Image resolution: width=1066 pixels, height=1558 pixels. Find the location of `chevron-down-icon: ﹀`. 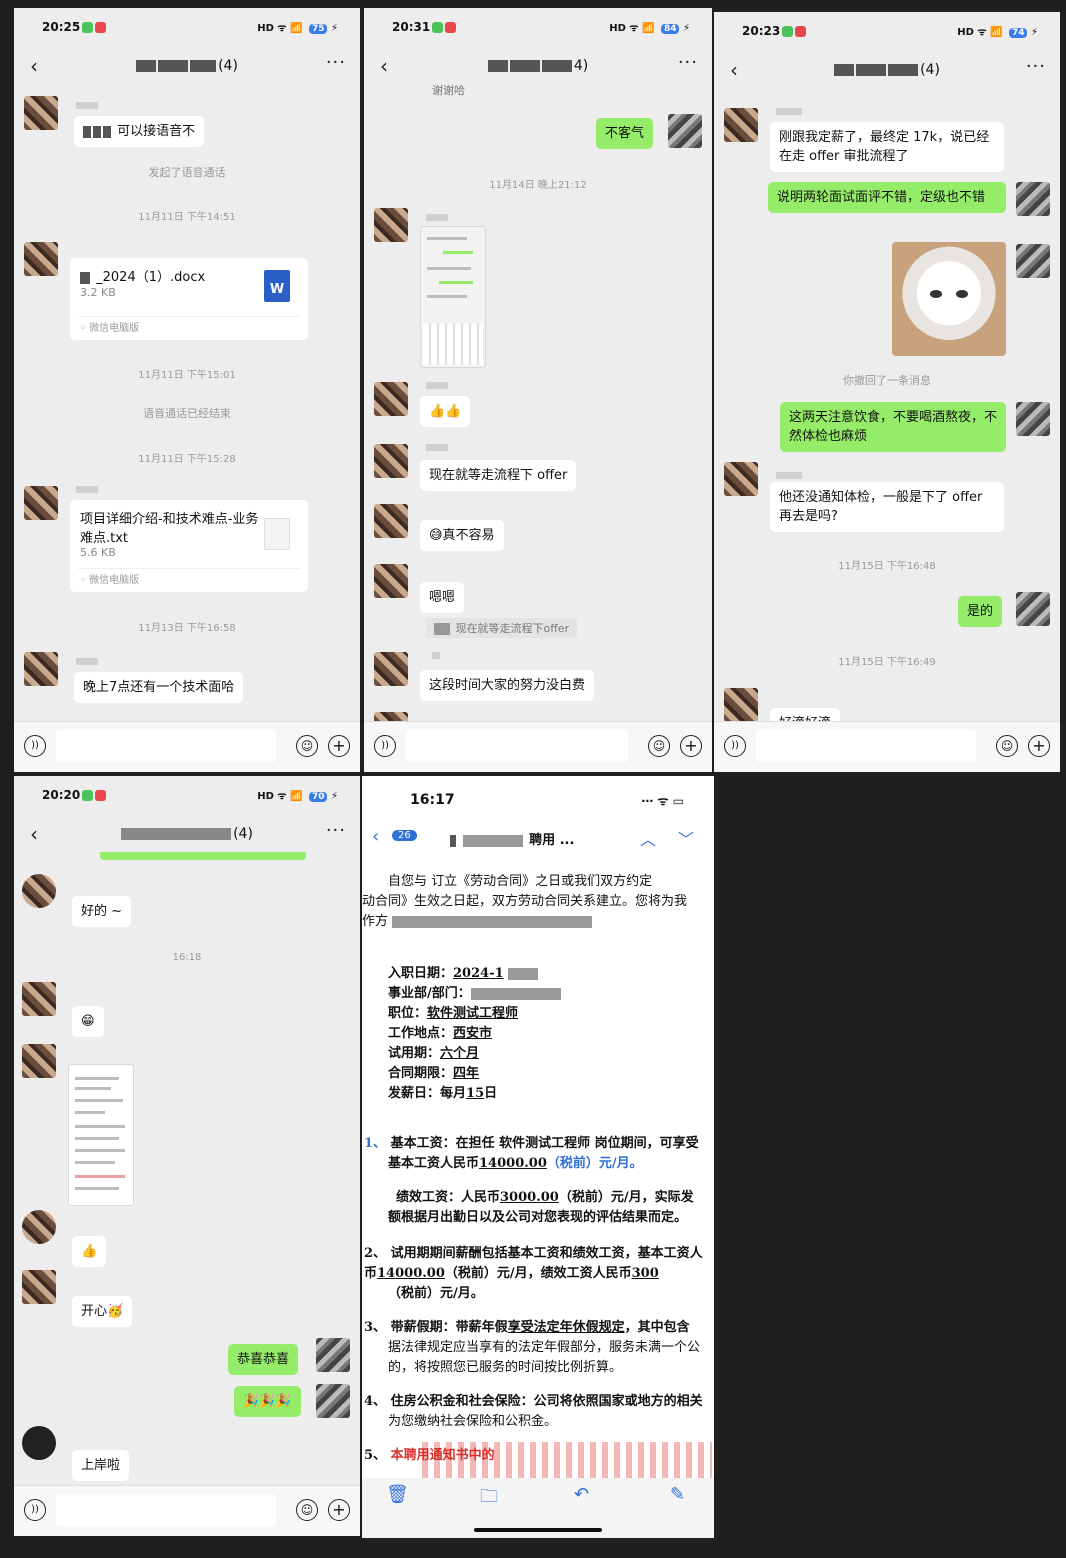

chevron-down-icon: ﹀ is located at coordinates (686, 838).